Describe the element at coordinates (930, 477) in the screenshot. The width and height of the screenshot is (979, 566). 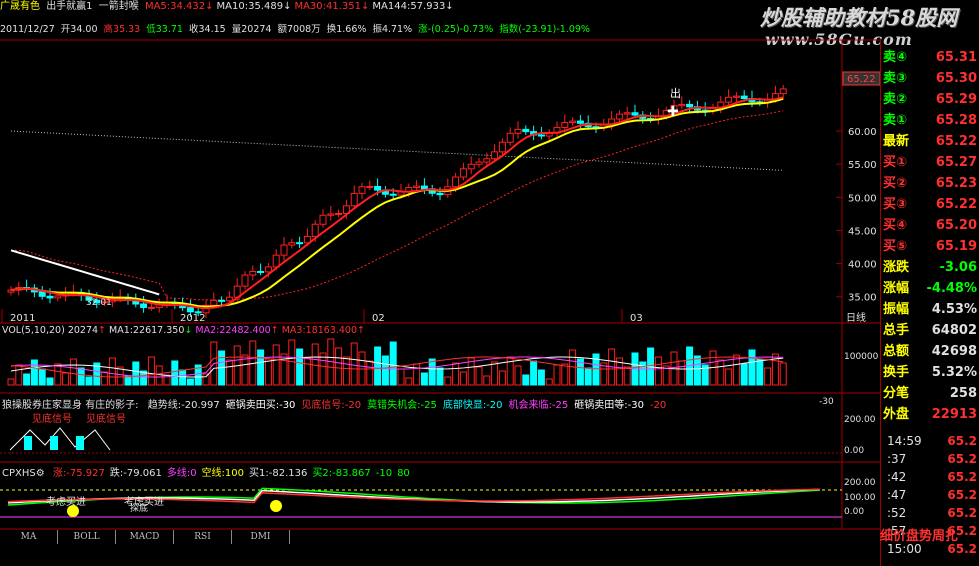
I see `tick-row: :42 65.2` at that location.